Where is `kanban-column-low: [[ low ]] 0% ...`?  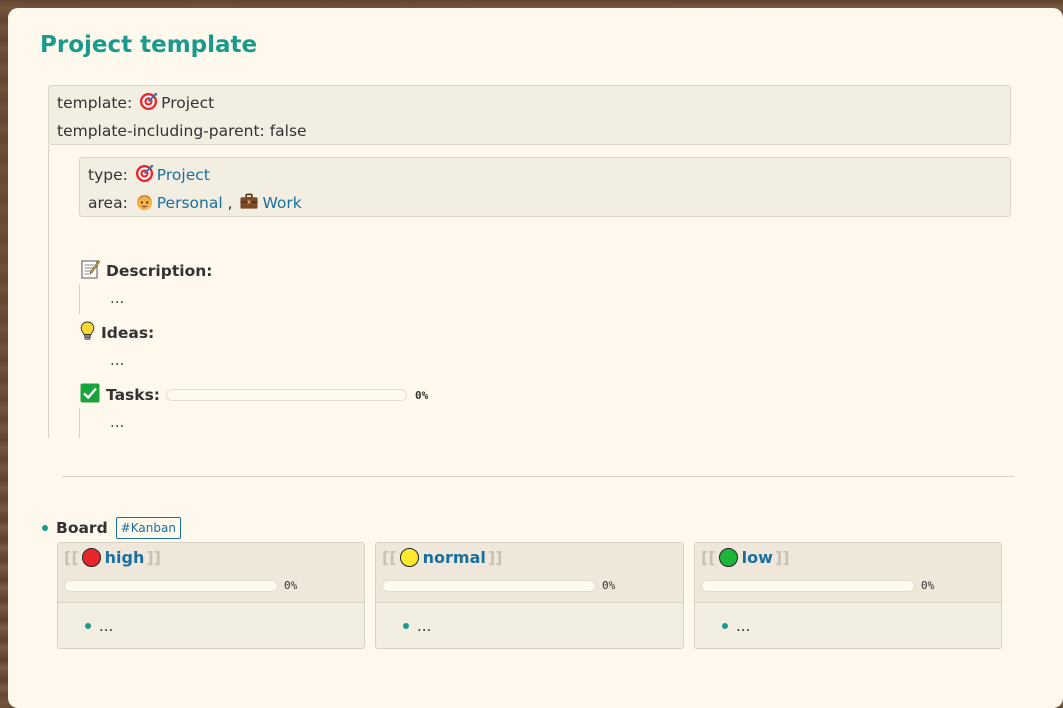
kanban-column-low: [[ low ]] 0% ... is located at coordinates (848, 595).